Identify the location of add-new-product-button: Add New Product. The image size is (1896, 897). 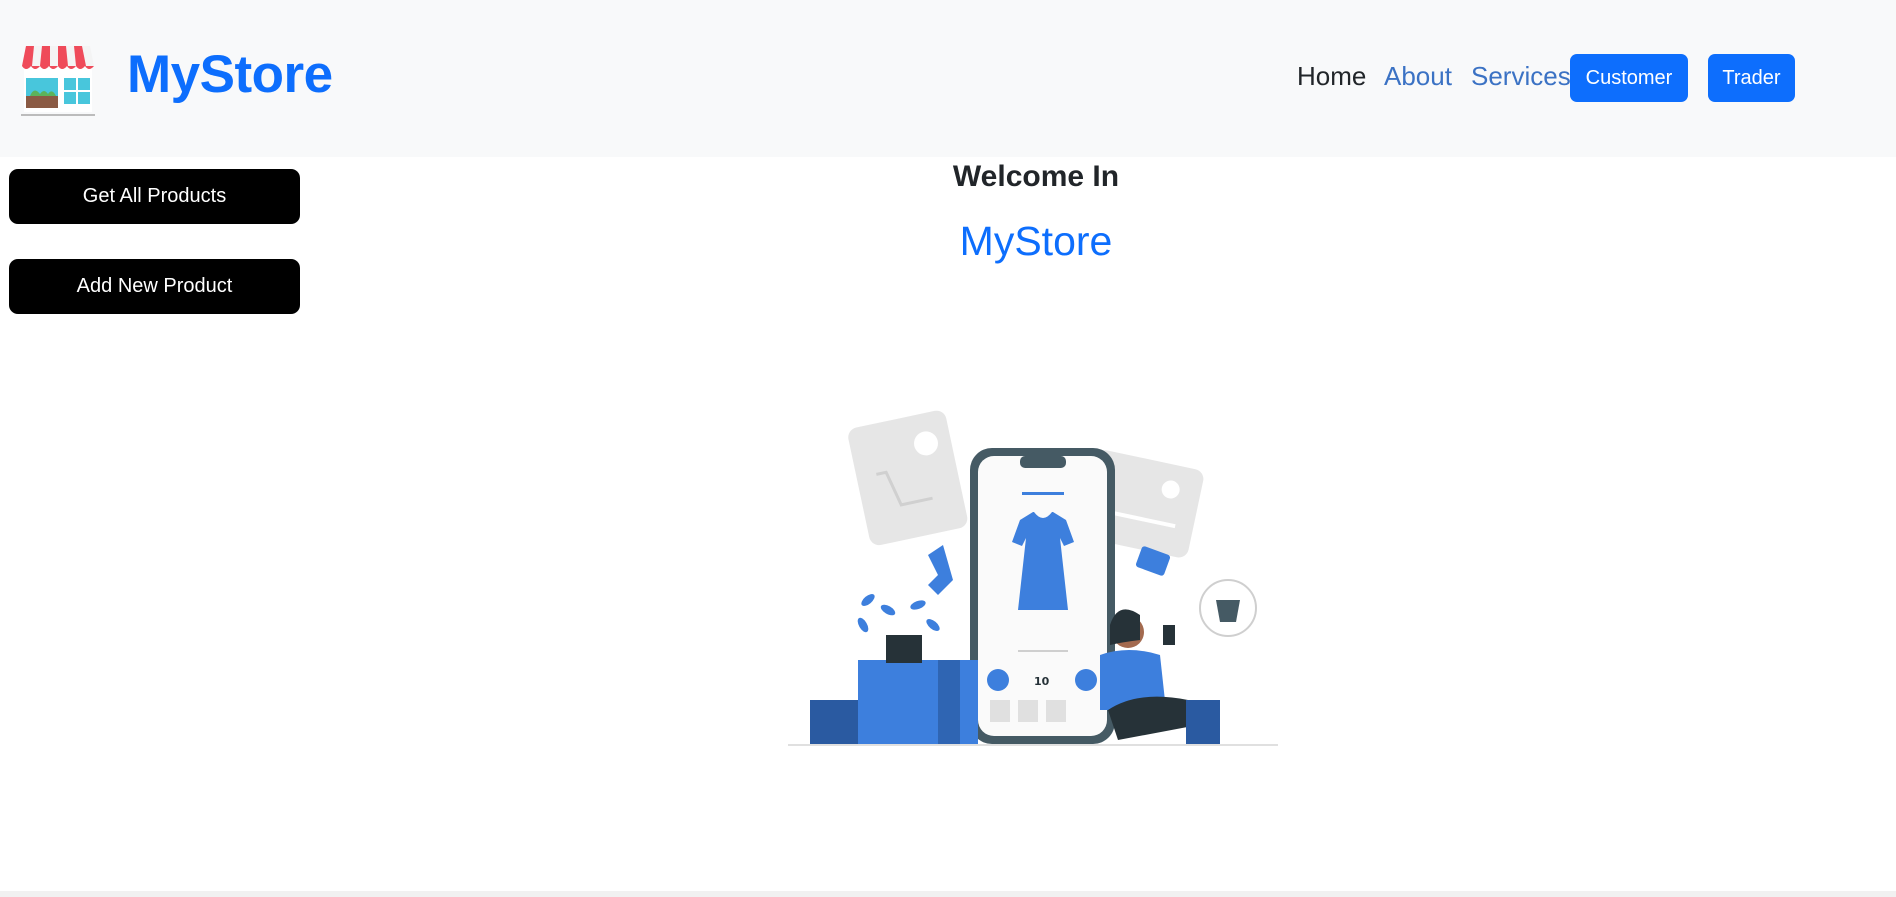
(154, 286).